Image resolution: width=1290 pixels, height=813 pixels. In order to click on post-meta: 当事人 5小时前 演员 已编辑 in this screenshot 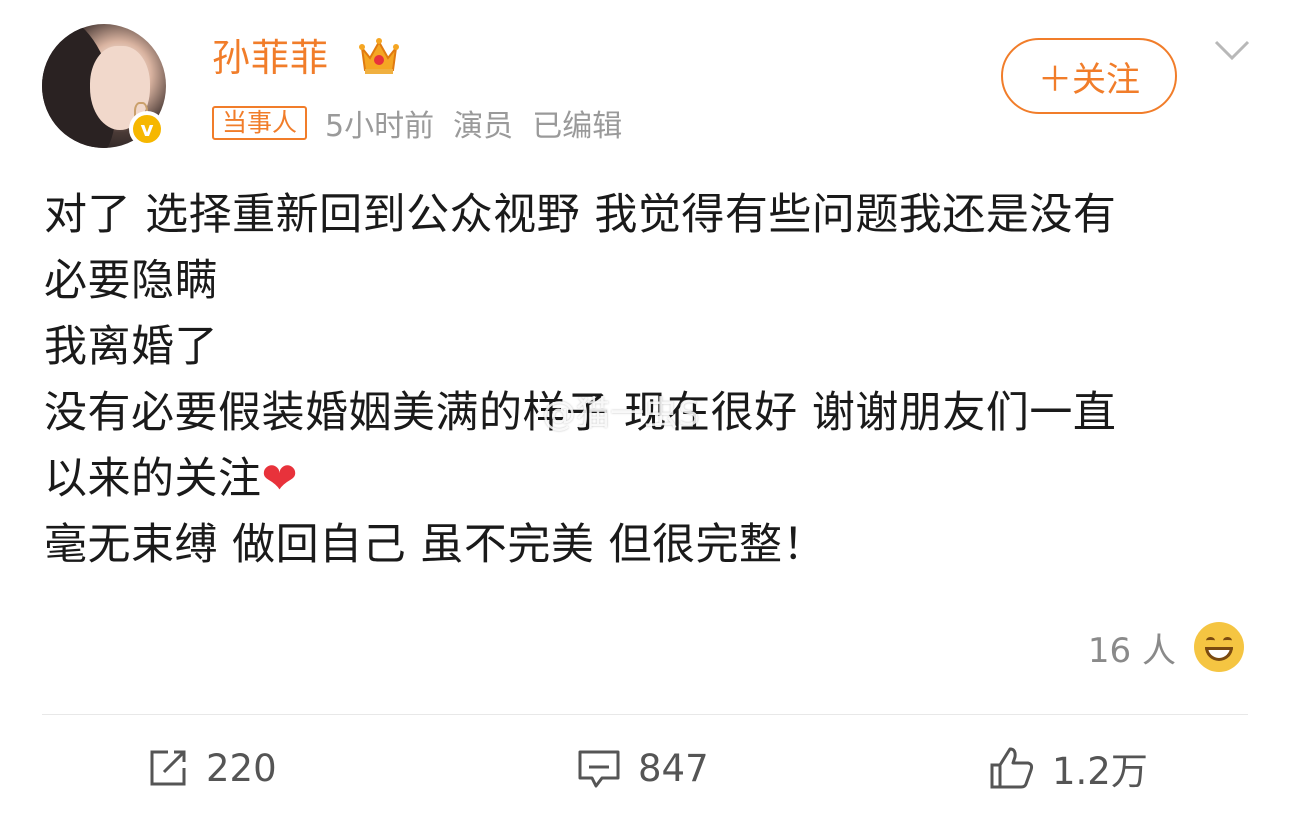, I will do `click(417, 124)`.